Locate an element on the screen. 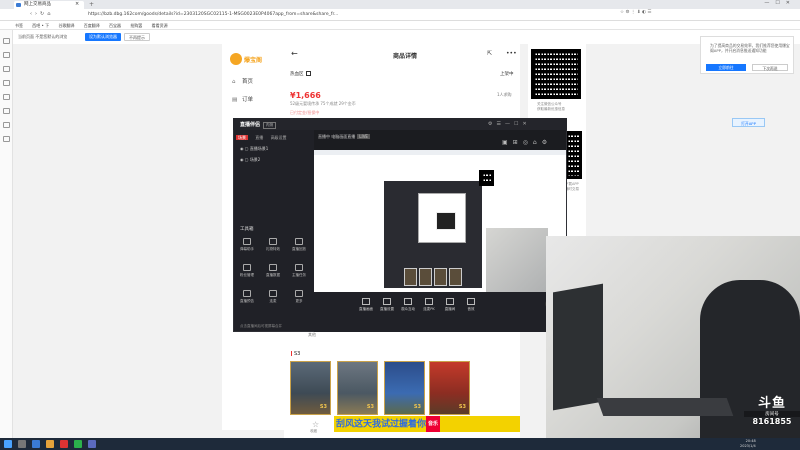 This screenshot has height=450, width=800. price: ¥1,666 is located at coordinates (305, 95).